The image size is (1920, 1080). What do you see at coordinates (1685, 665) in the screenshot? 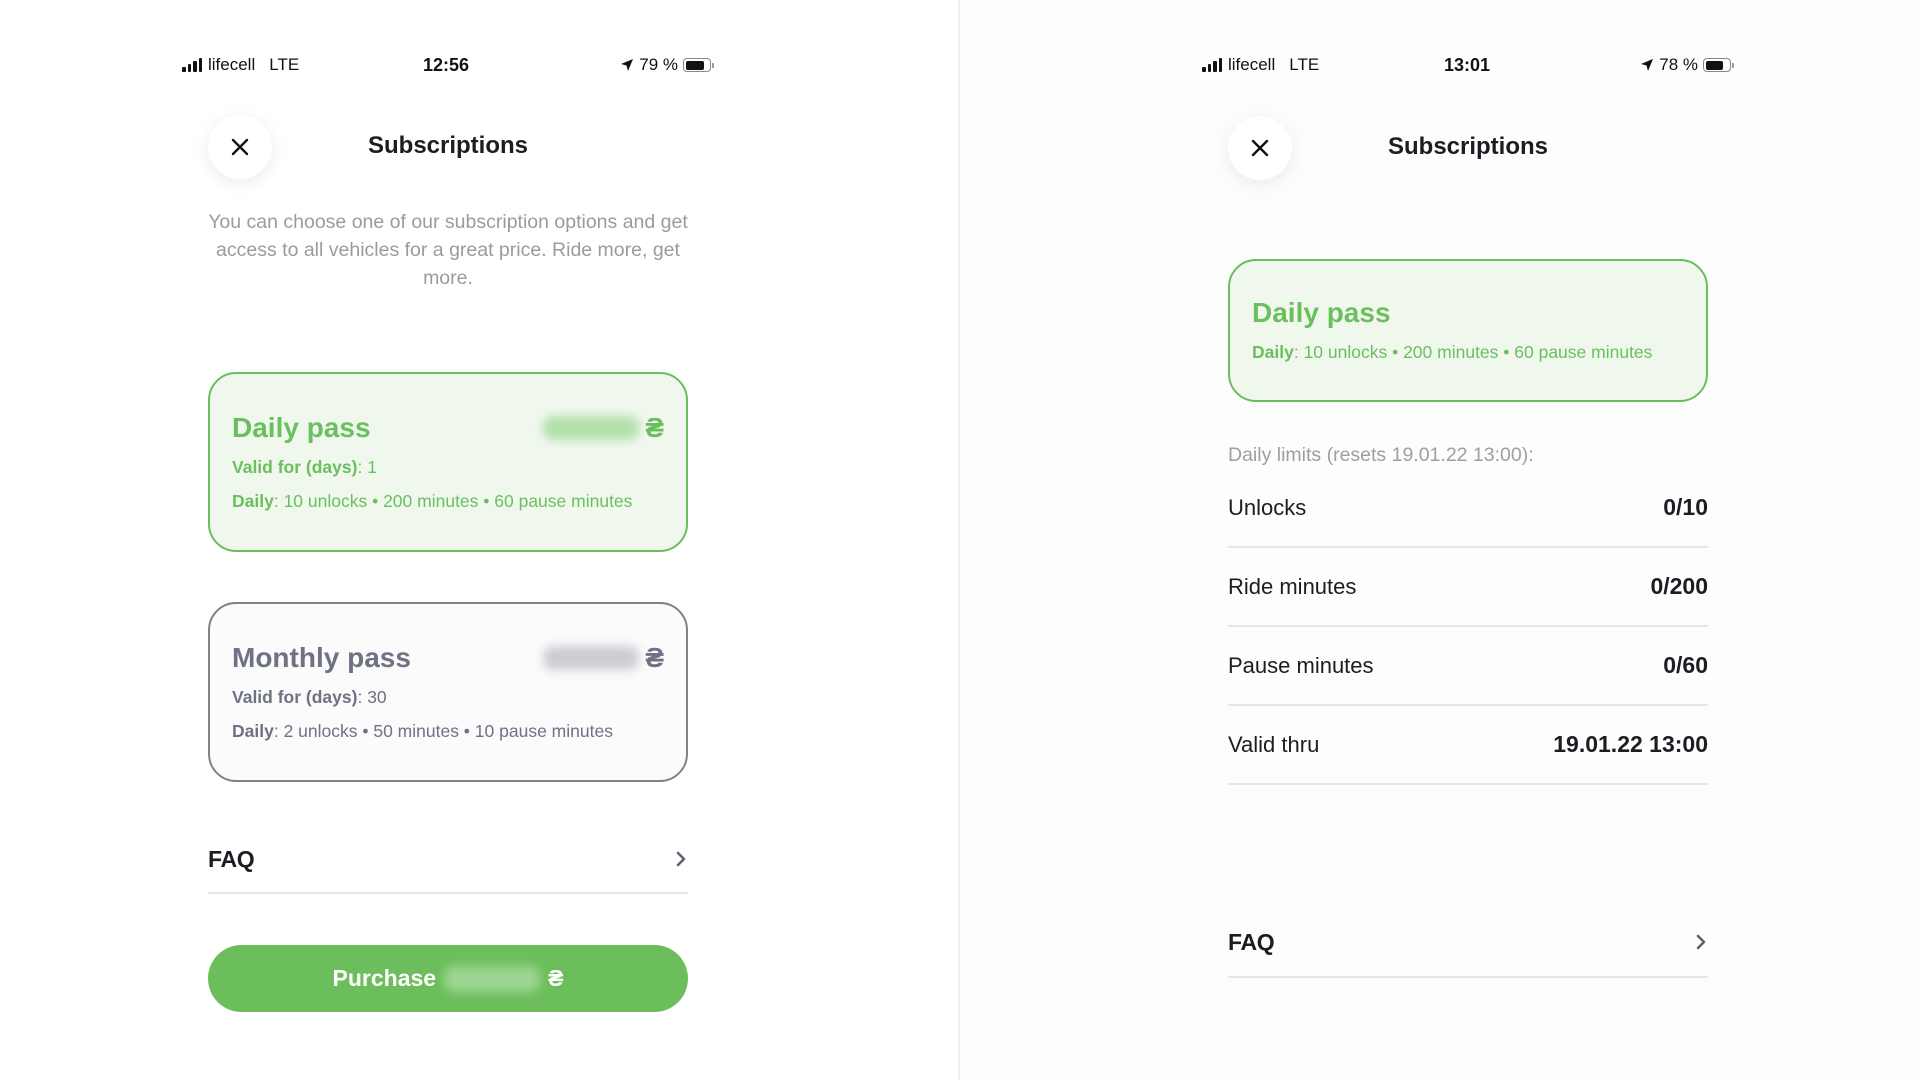
I see `limit-value: 0/60` at bounding box center [1685, 665].